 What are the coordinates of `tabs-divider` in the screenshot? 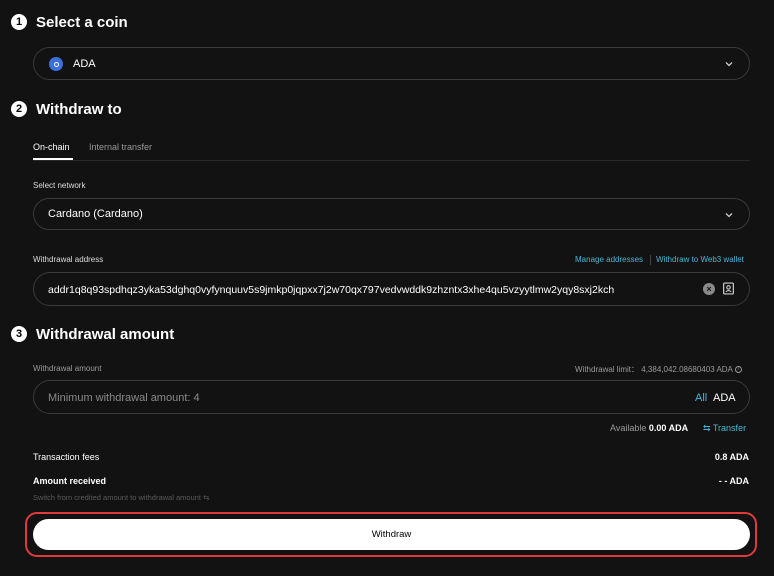 It's located at (391, 160).